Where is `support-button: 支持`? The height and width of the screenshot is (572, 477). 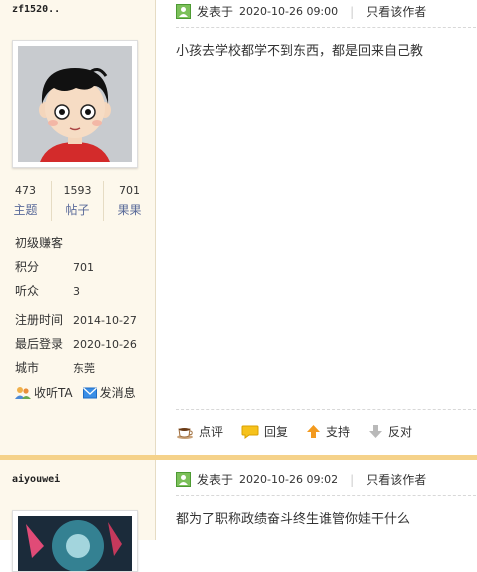 support-button: 支持 is located at coordinates (328, 431).